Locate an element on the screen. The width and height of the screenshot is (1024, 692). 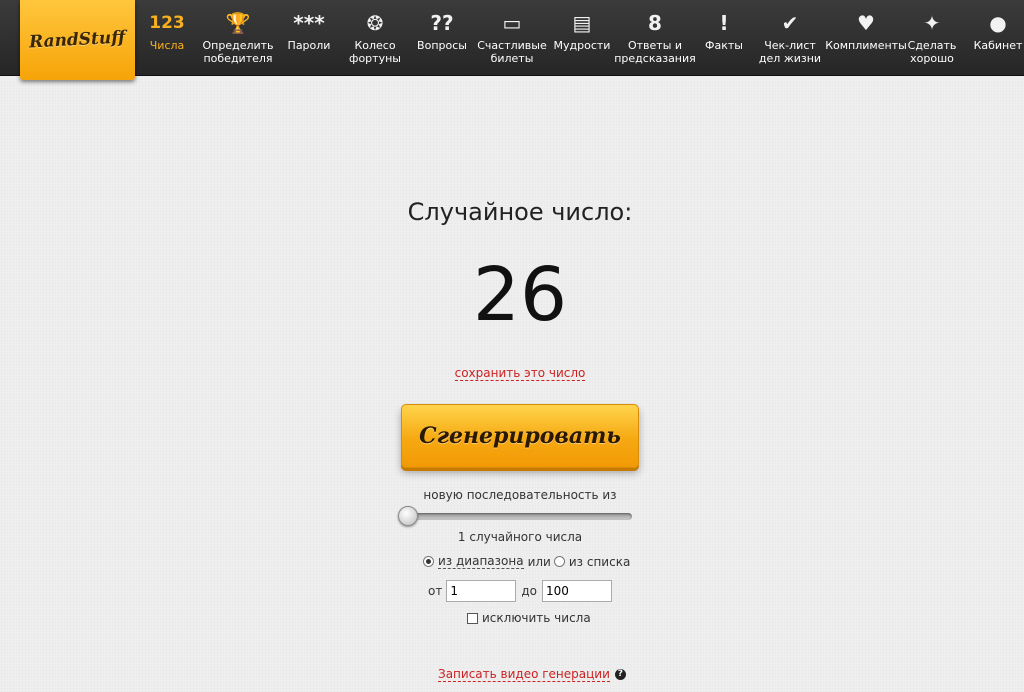
nav-item-label: Пароли is located at coordinates (309, 45).